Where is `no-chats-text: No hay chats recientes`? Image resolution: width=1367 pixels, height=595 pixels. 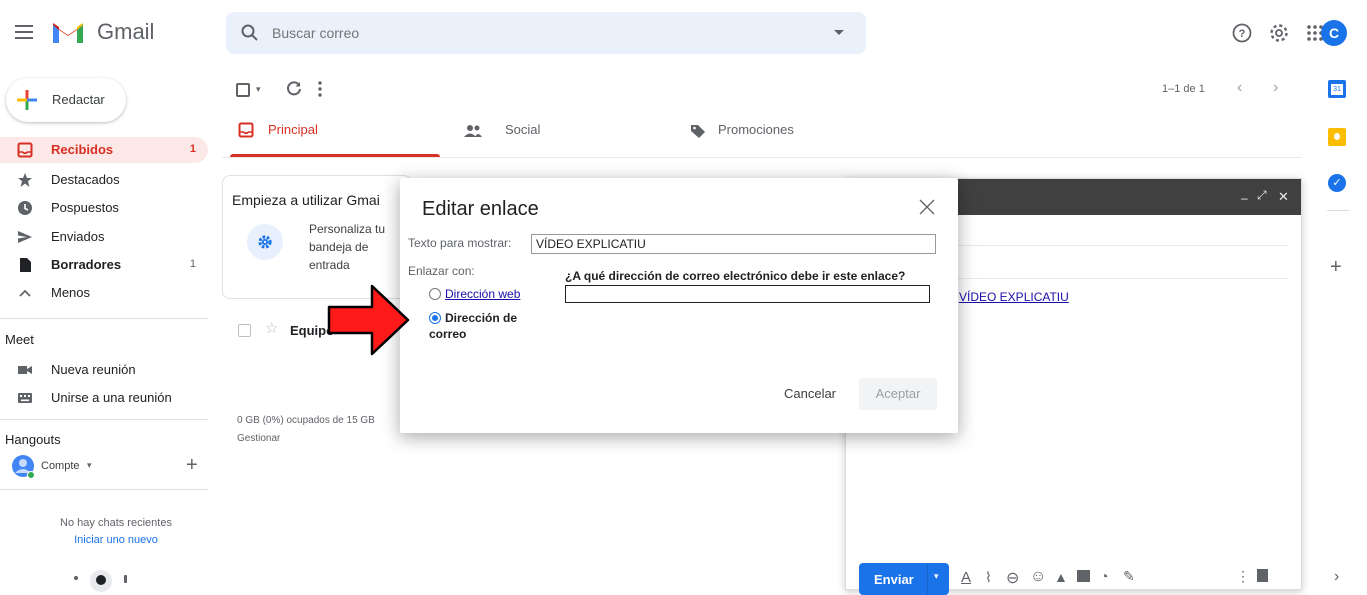 no-chats-text: No hay chats recientes is located at coordinates (116, 523).